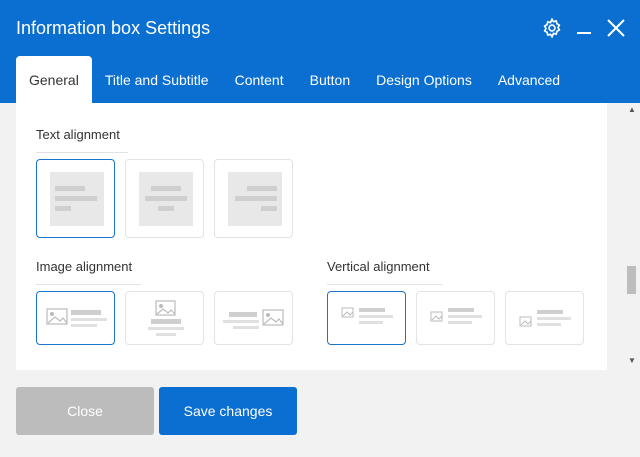 The width and height of the screenshot is (640, 457). I want to click on image-align-left-option, so click(75, 318).